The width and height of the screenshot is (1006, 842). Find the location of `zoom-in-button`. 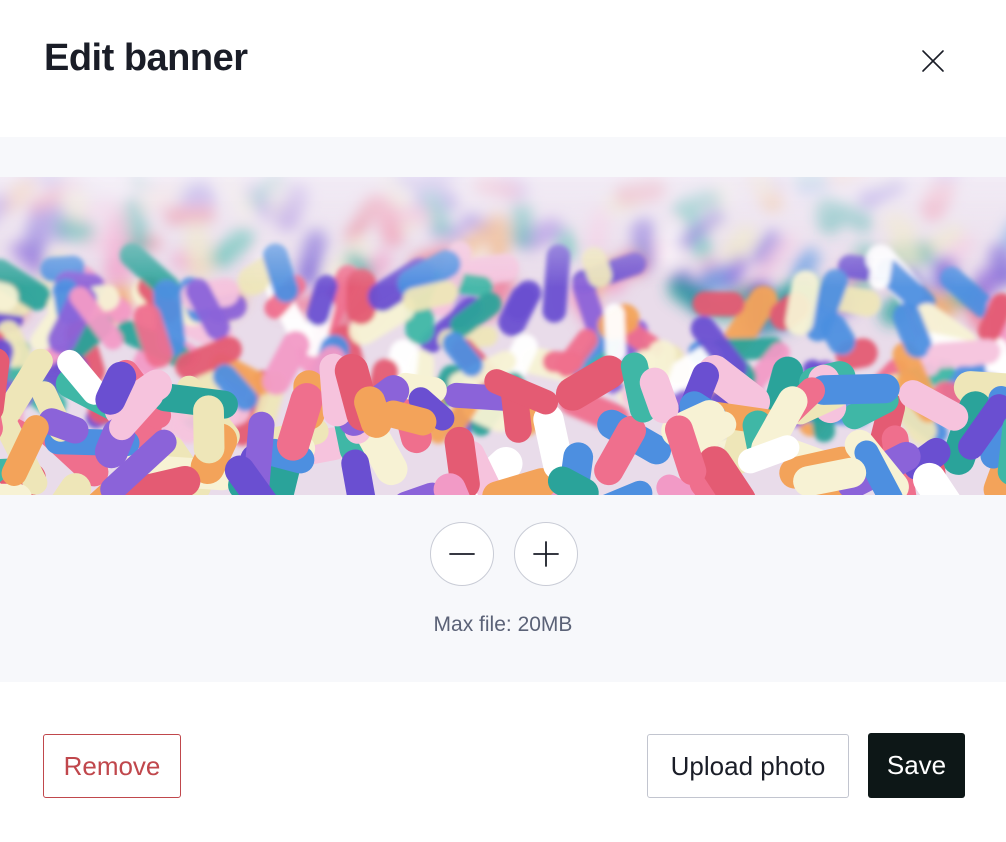

zoom-in-button is located at coordinates (546, 554).